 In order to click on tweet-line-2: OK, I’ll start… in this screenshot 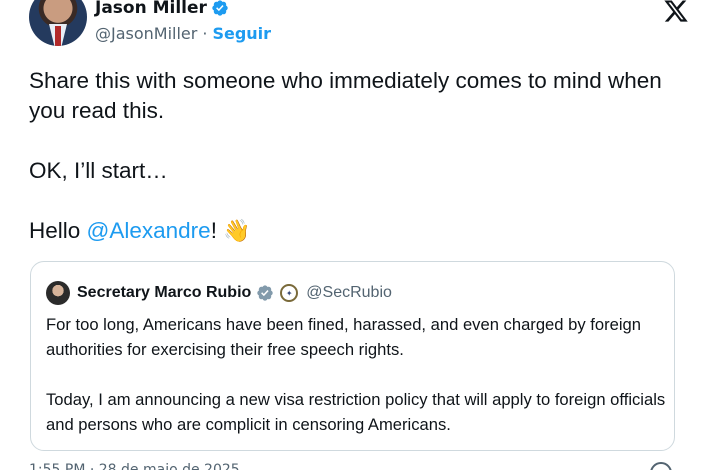, I will do `click(98, 170)`.